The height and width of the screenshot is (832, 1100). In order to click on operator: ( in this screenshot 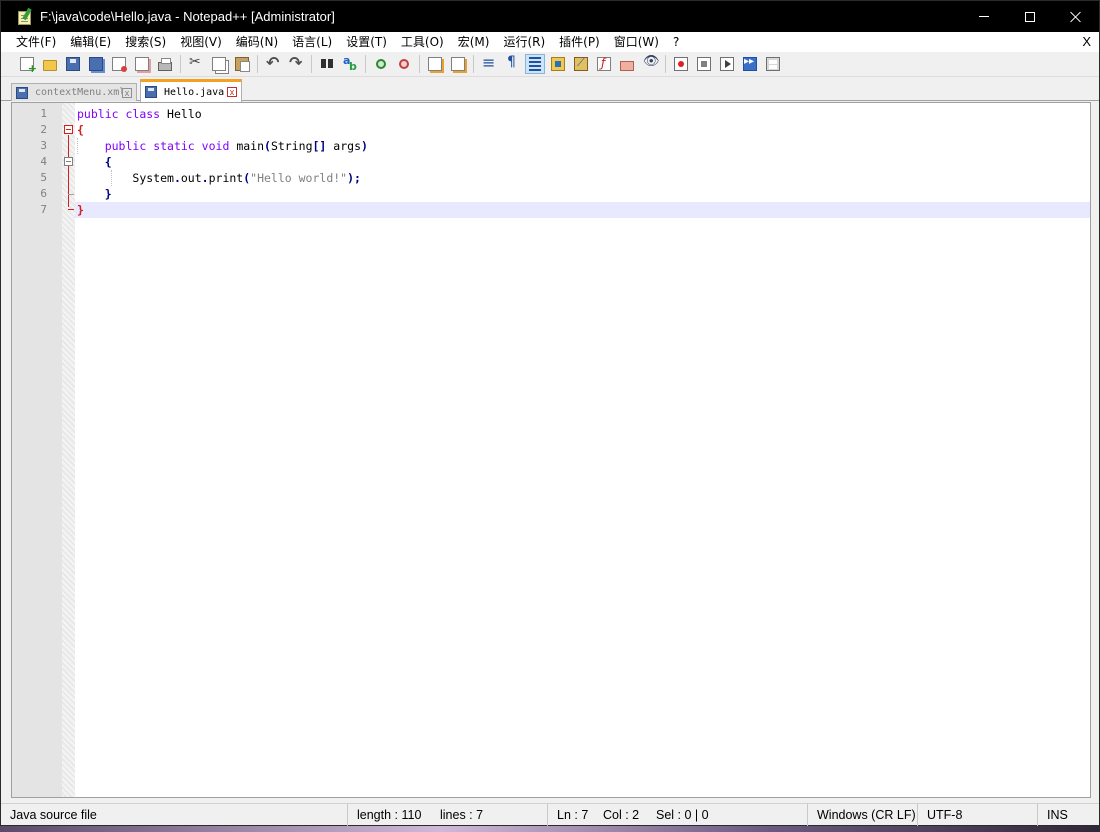, I will do `click(267, 146)`.